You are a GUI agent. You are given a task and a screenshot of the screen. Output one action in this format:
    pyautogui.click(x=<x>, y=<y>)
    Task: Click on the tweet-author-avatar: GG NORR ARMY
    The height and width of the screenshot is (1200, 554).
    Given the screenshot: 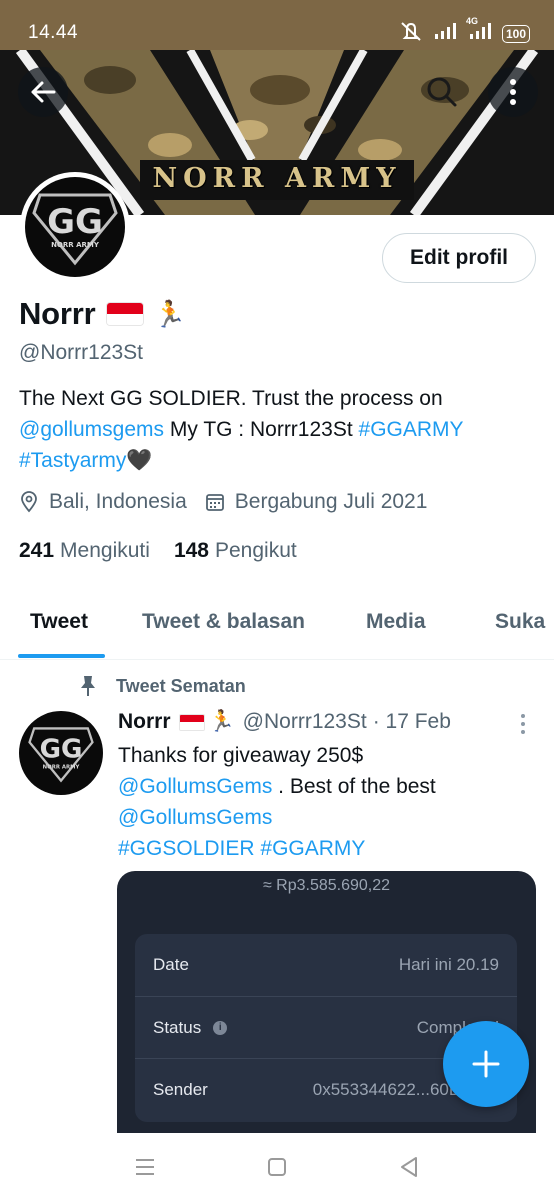 What is the action you would take?
    pyautogui.click(x=61, y=753)
    